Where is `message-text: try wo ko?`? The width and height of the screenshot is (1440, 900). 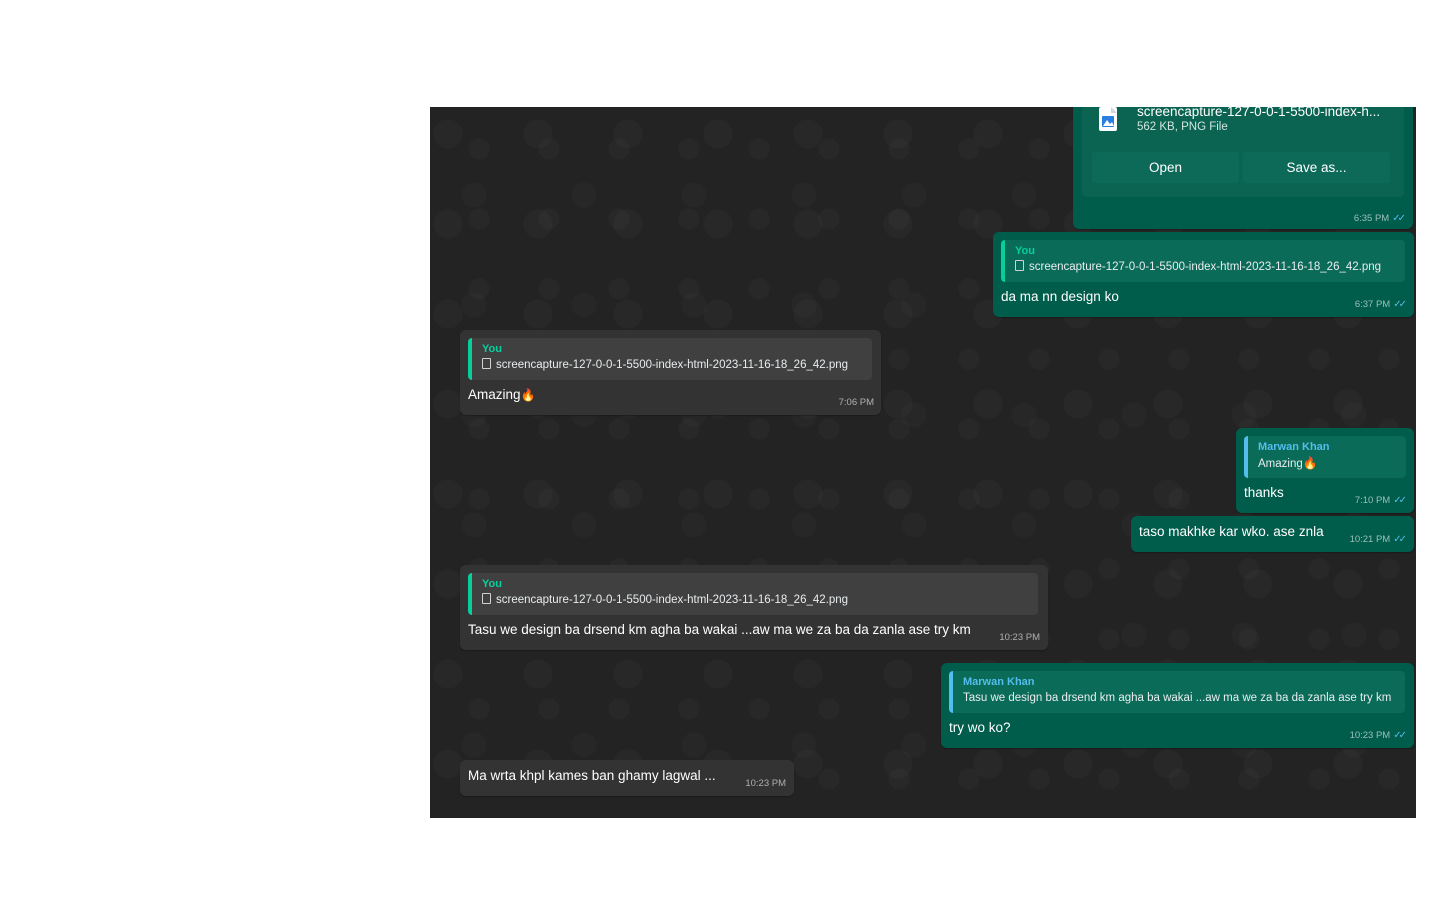 message-text: try wo ko? is located at coordinates (980, 727).